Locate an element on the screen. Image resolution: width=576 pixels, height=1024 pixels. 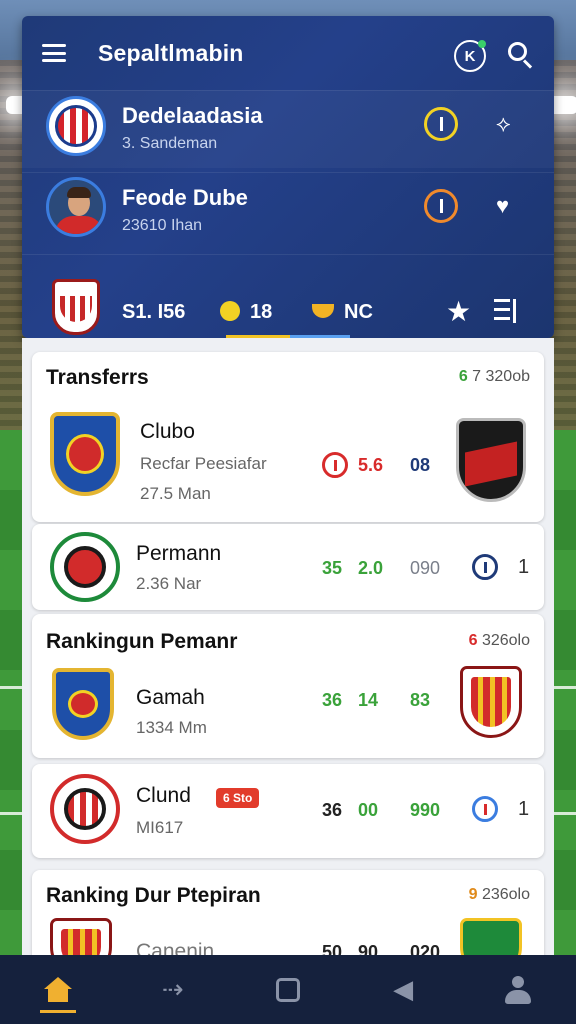
nav-profile is located at coordinates (518, 990).